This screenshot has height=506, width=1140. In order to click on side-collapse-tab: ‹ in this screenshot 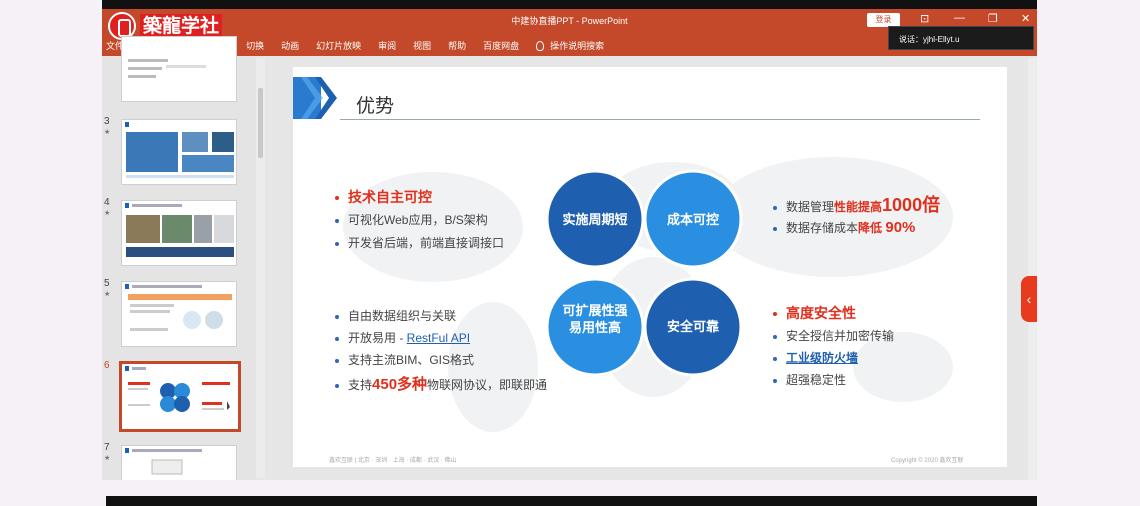, I will do `click(1029, 299)`.